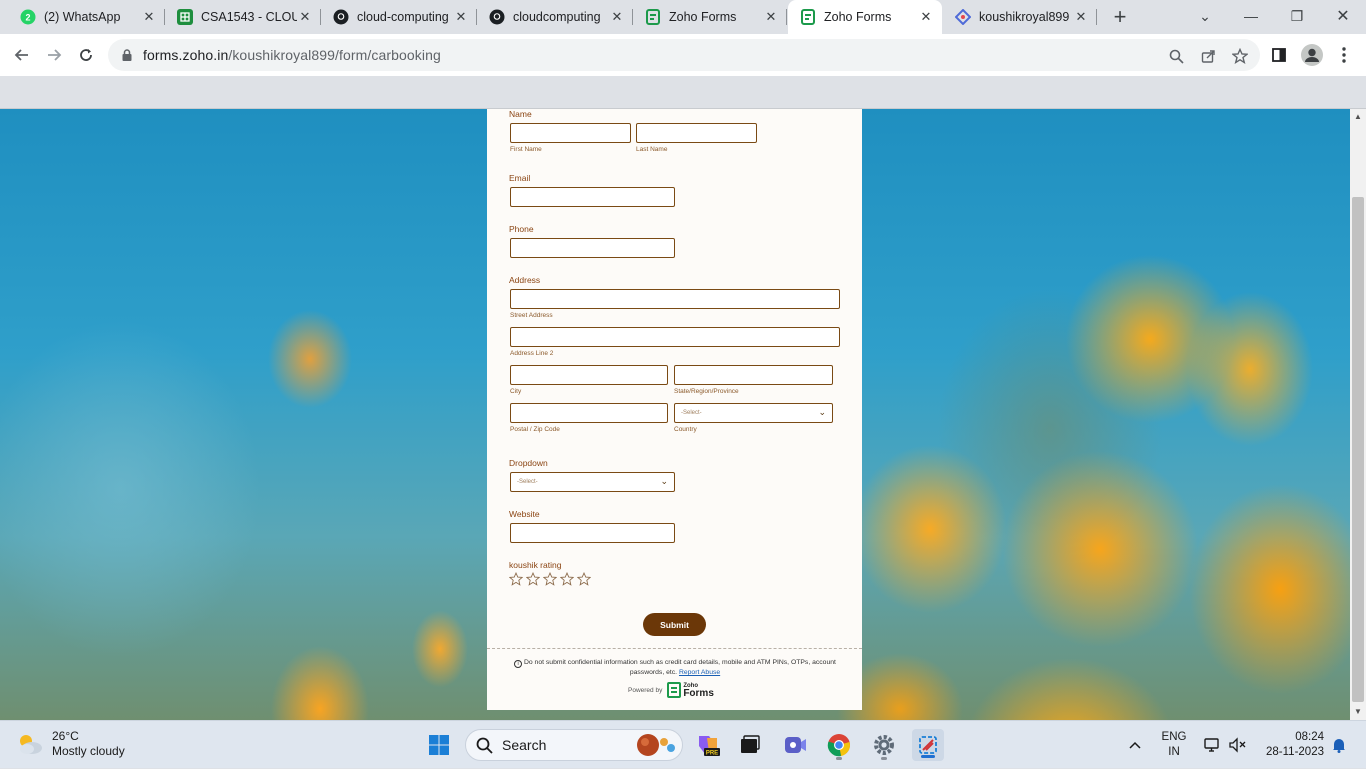 The width and height of the screenshot is (1366, 769). I want to click on last-name-sublabel: Last Name, so click(652, 149).